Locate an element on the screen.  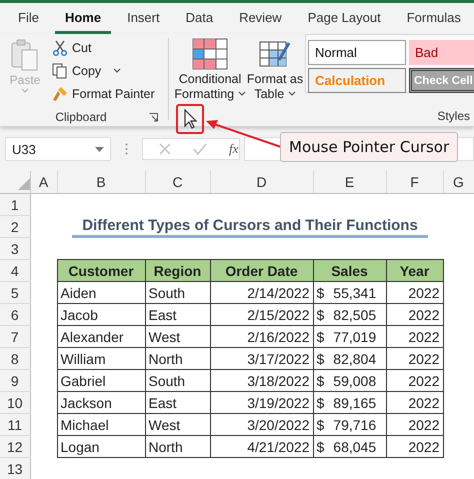
row-number: 11 is located at coordinates (15, 425).